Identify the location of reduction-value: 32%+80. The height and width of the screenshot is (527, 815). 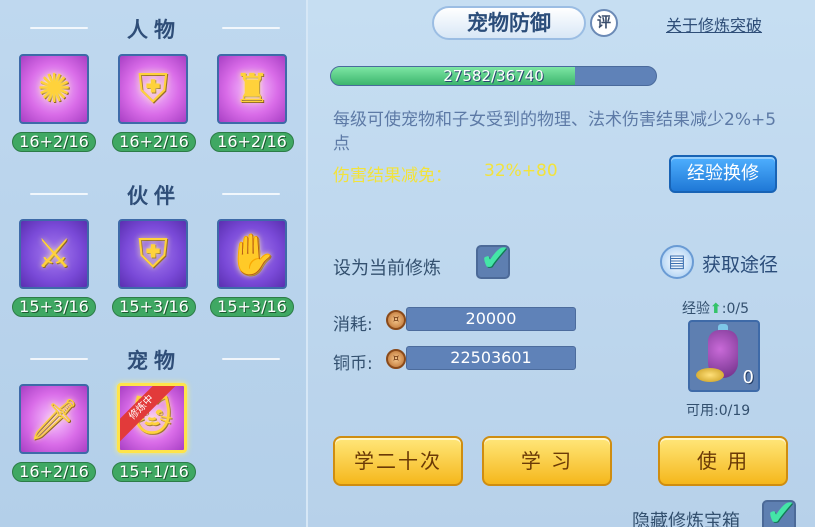
(521, 171).